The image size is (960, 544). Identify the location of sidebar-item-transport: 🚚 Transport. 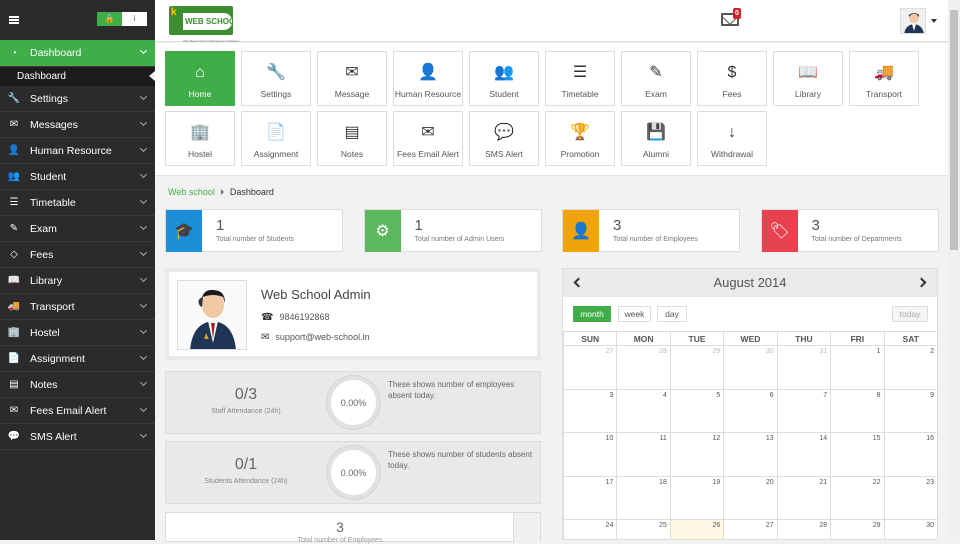
(77, 307).